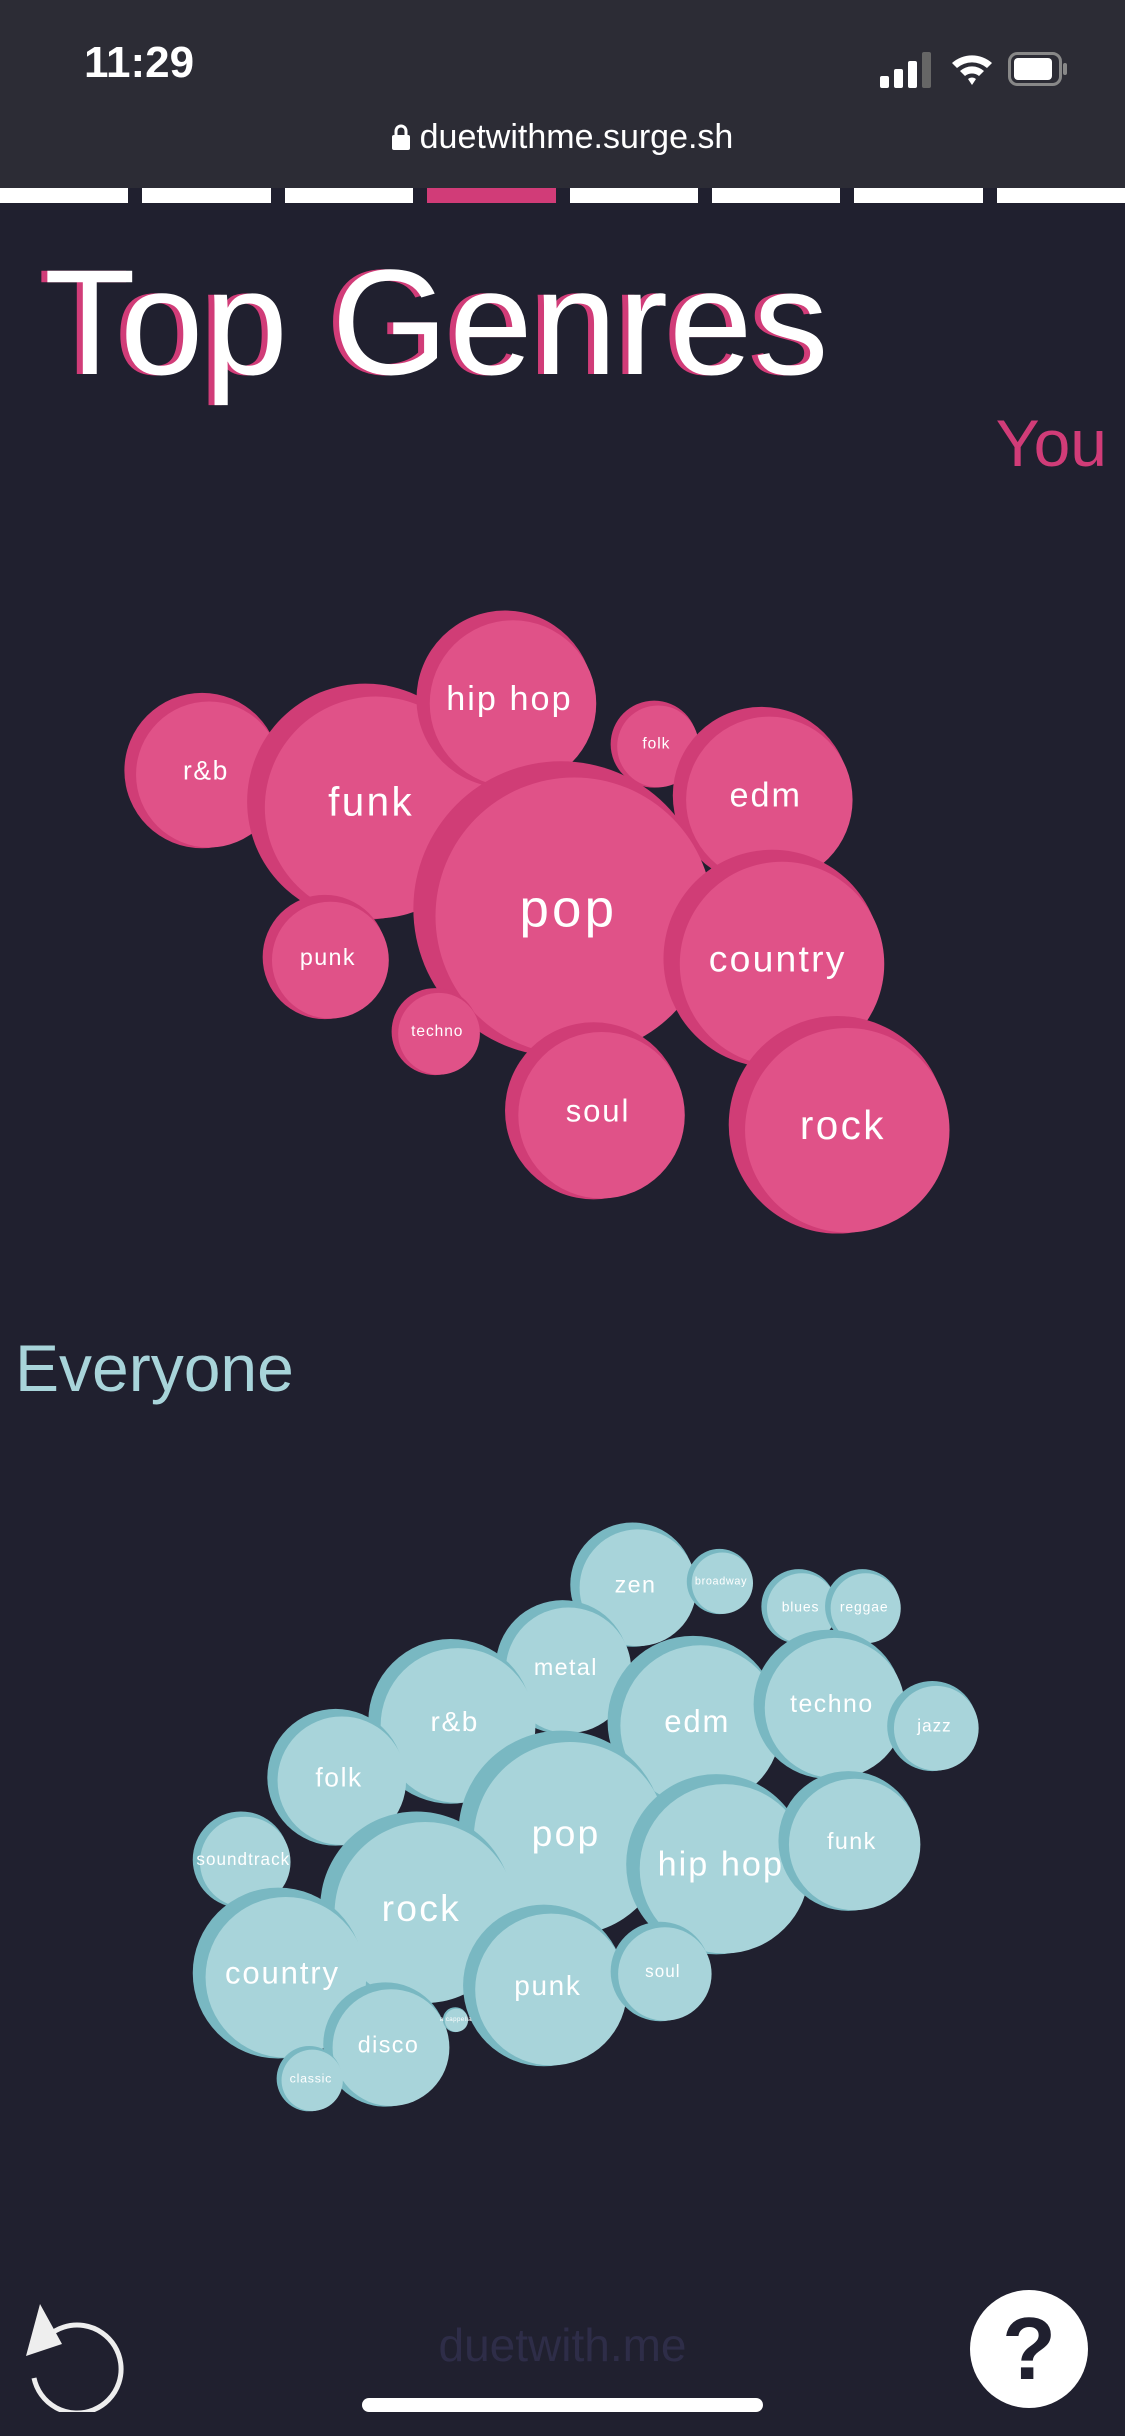 The width and height of the screenshot is (1125, 2436). I want to click on genre-bubble: funk, so click(849, 1841).